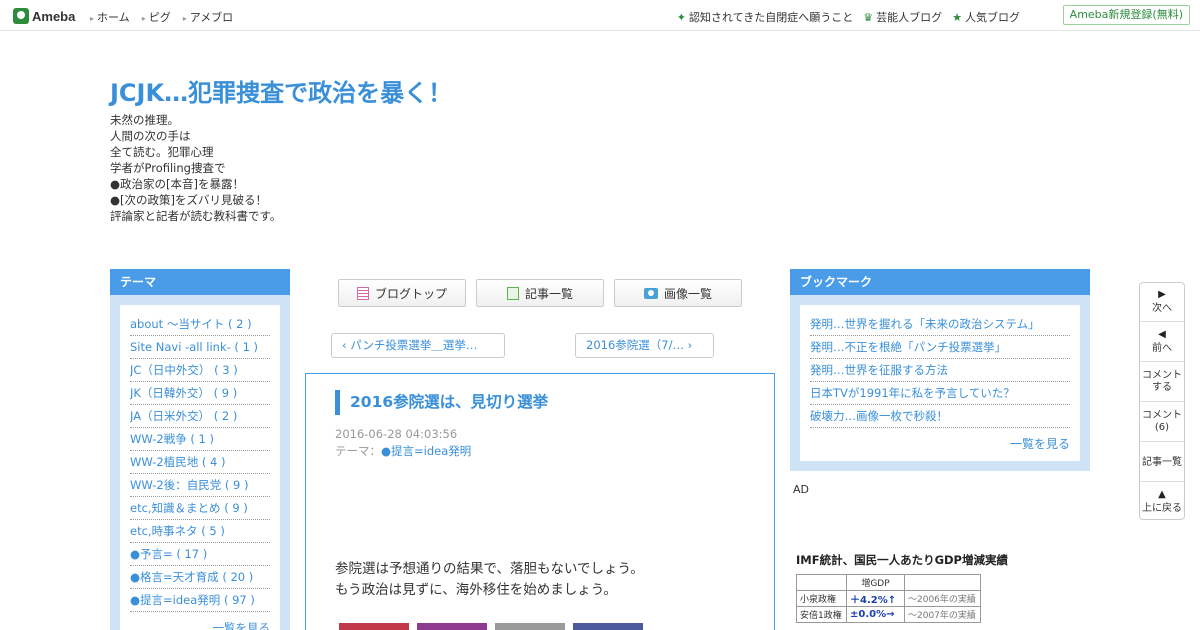 This screenshot has height=630, width=1200. Describe the element at coordinates (540, 293) in the screenshot. I see `article-list-button: 記事一覧` at that location.